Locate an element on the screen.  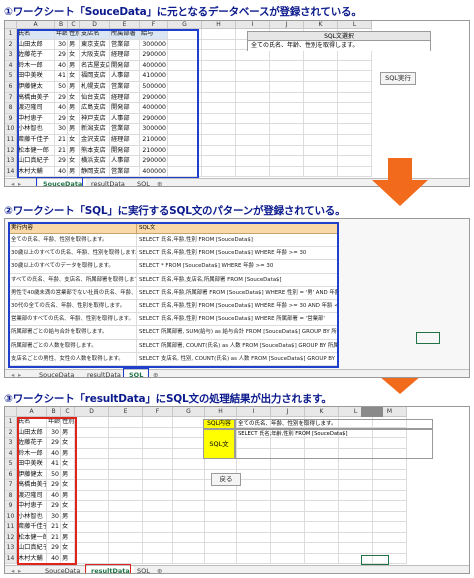
sql-execute-button: SQL実行 is located at coordinates (398, 78).